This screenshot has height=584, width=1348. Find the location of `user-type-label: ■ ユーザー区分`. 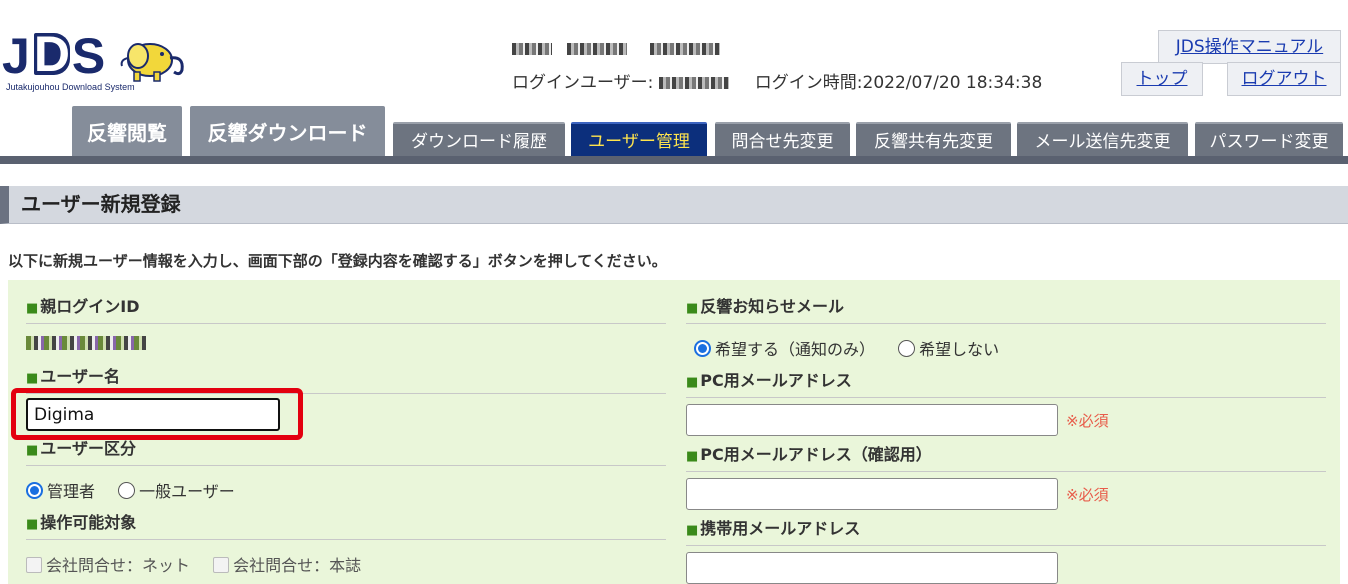

user-type-label: ■ ユーザー区分 is located at coordinates (346, 451).